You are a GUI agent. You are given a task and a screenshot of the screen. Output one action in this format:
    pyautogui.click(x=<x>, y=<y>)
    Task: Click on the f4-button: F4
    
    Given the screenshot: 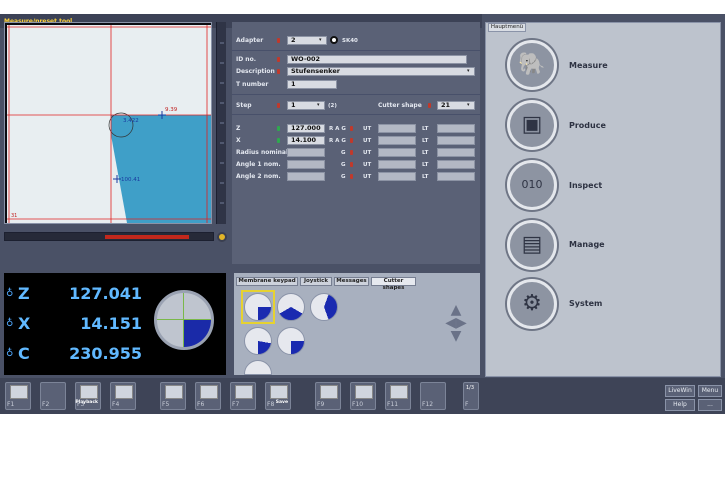 What is the action you would take?
    pyautogui.click(x=123, y=396)
    